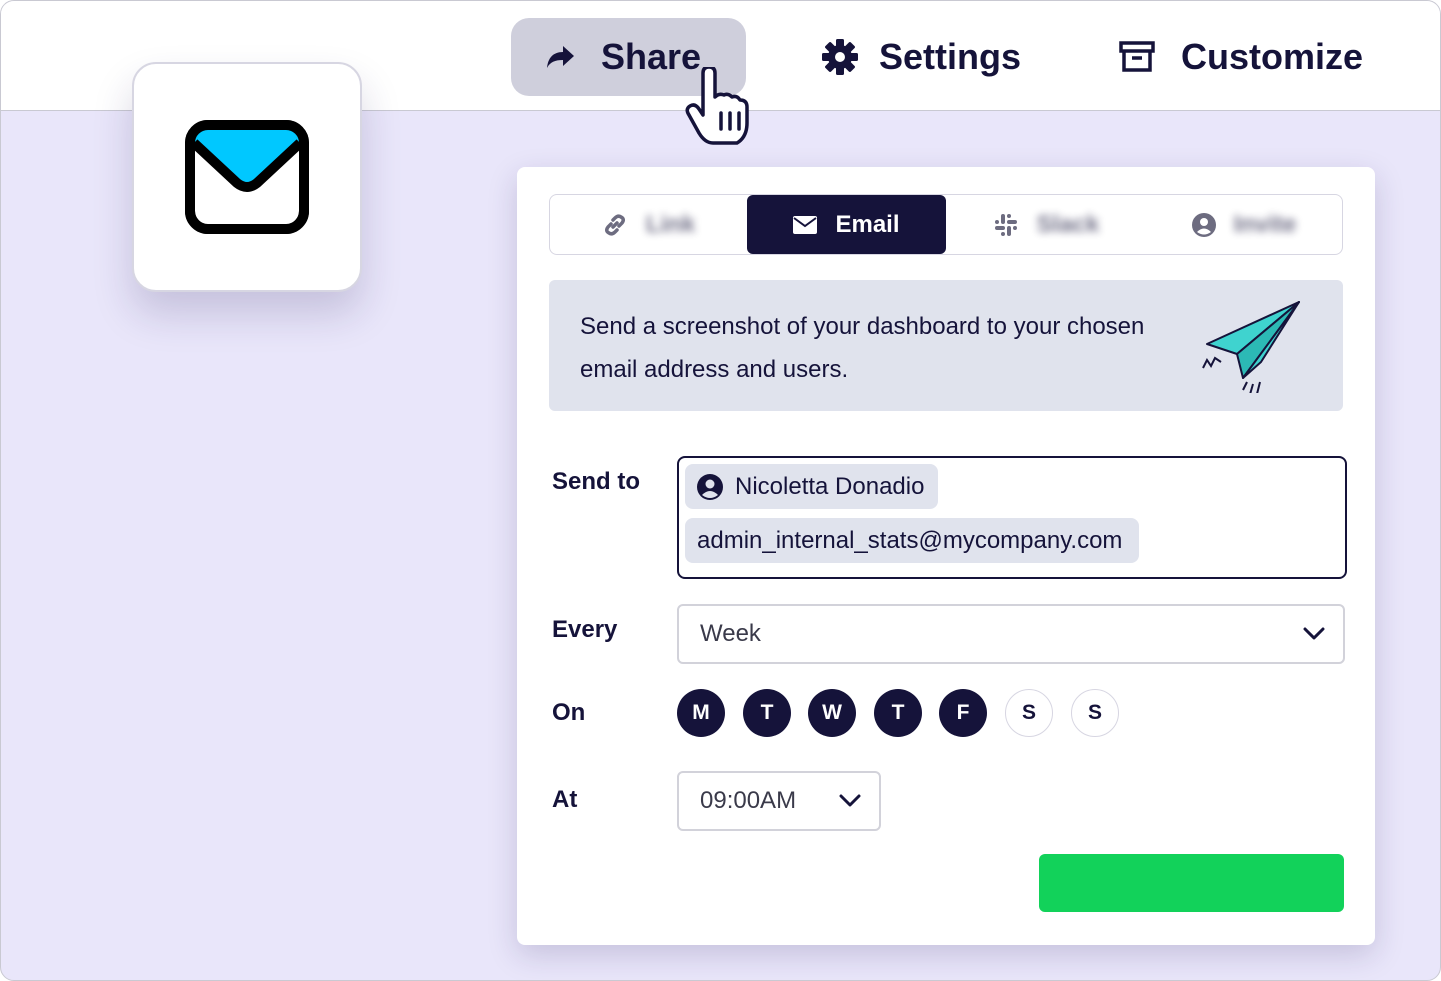  I want to click on frequency-value: Week, so click(730, 633).